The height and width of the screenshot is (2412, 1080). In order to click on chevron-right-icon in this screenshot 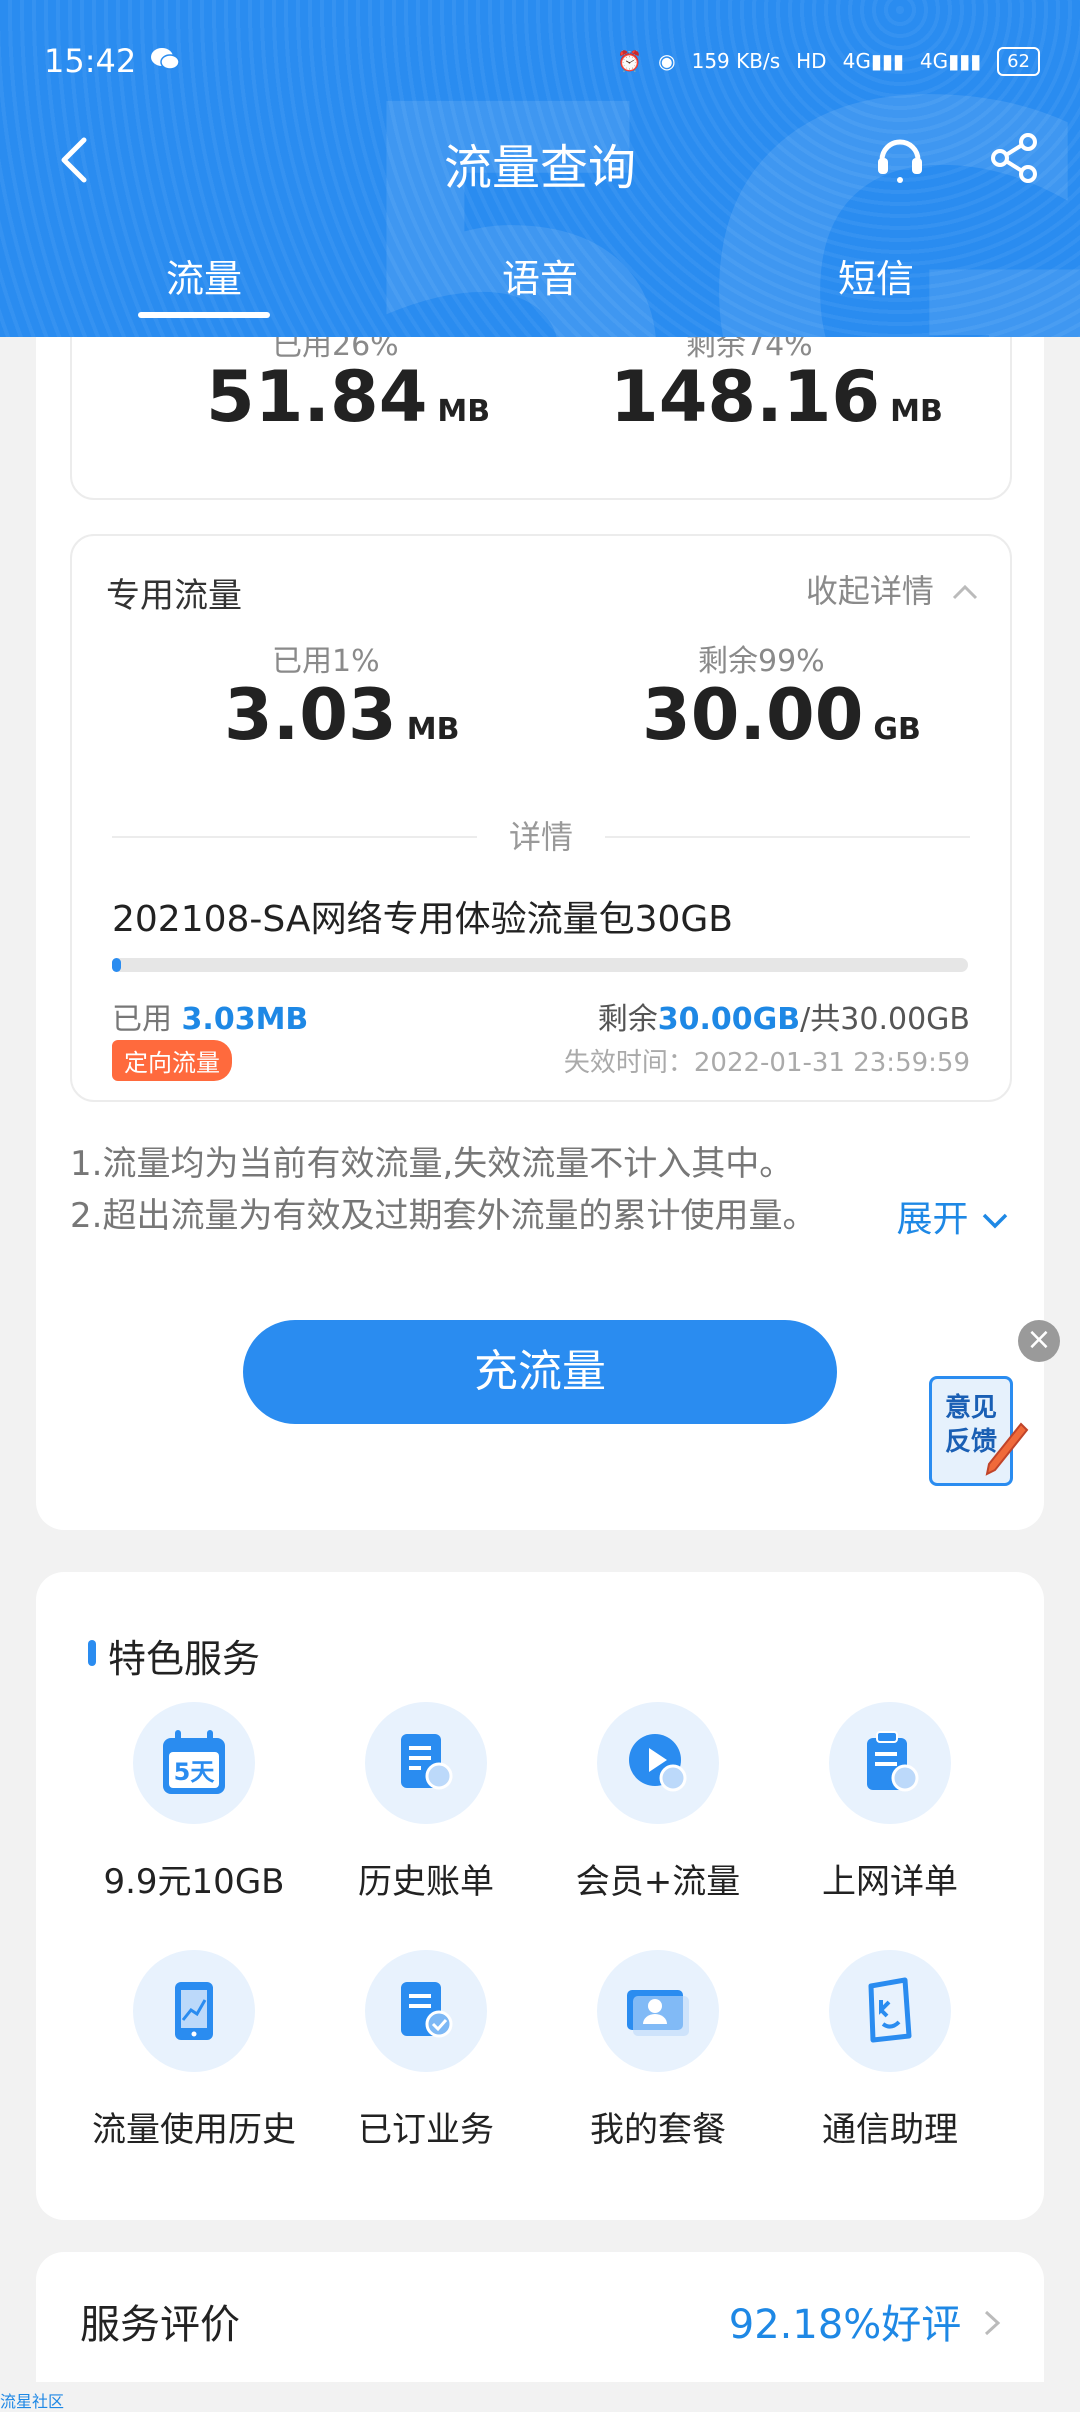, I will do `click(992, 2323)`.